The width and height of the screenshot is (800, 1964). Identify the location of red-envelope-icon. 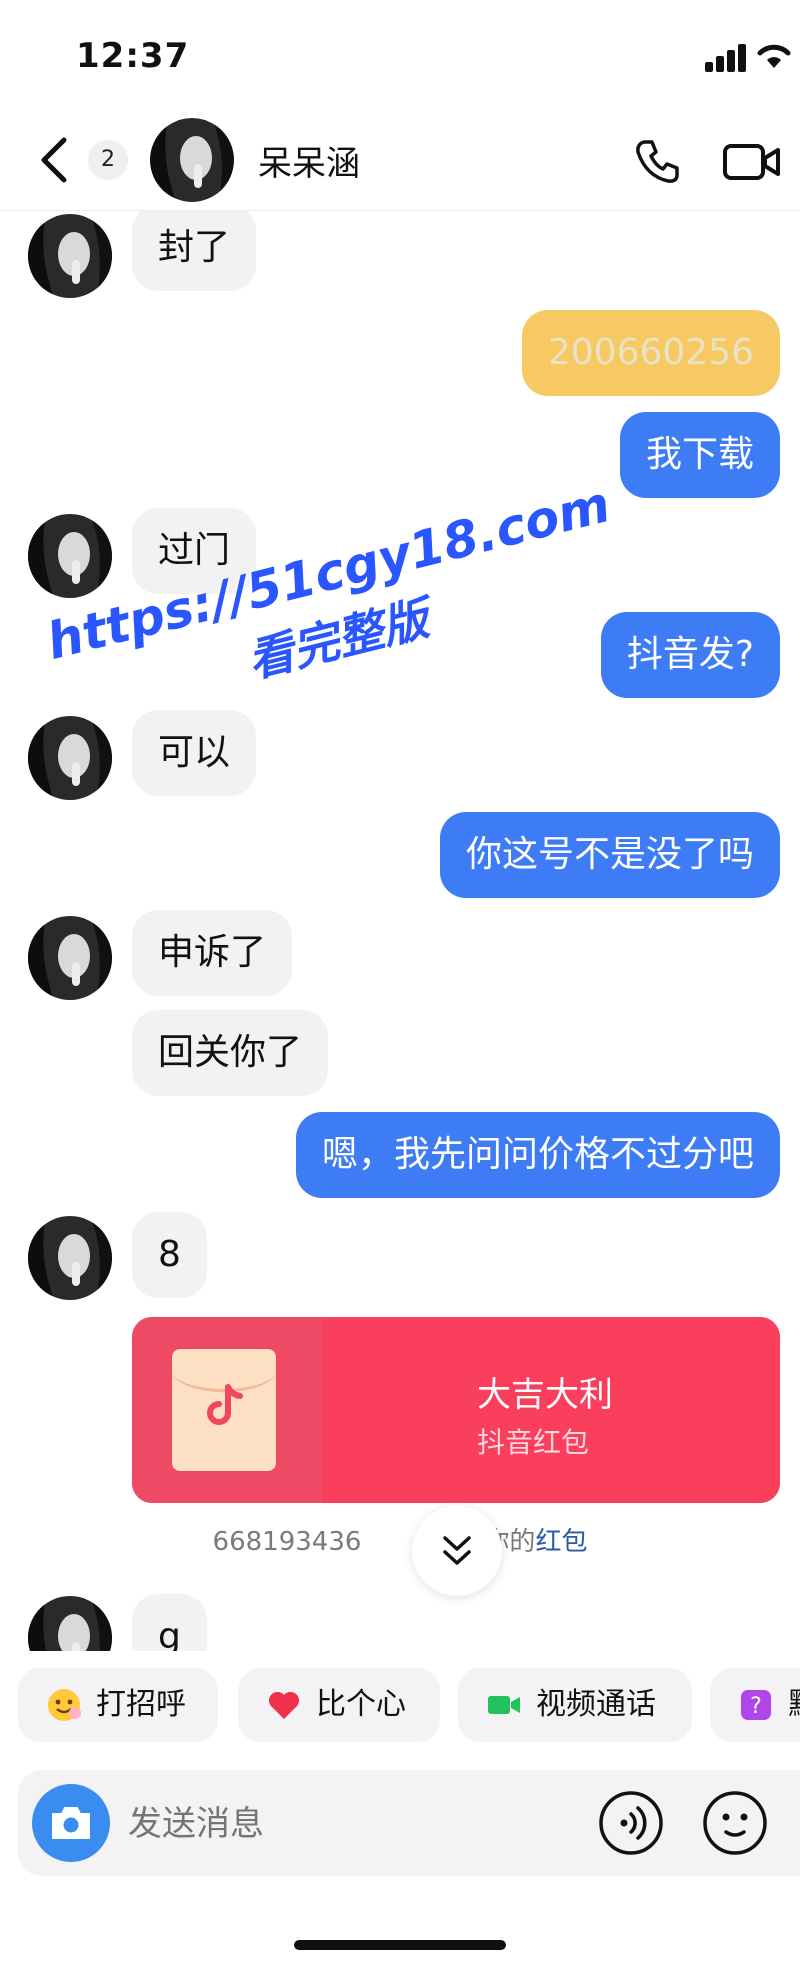
(224, 1410).